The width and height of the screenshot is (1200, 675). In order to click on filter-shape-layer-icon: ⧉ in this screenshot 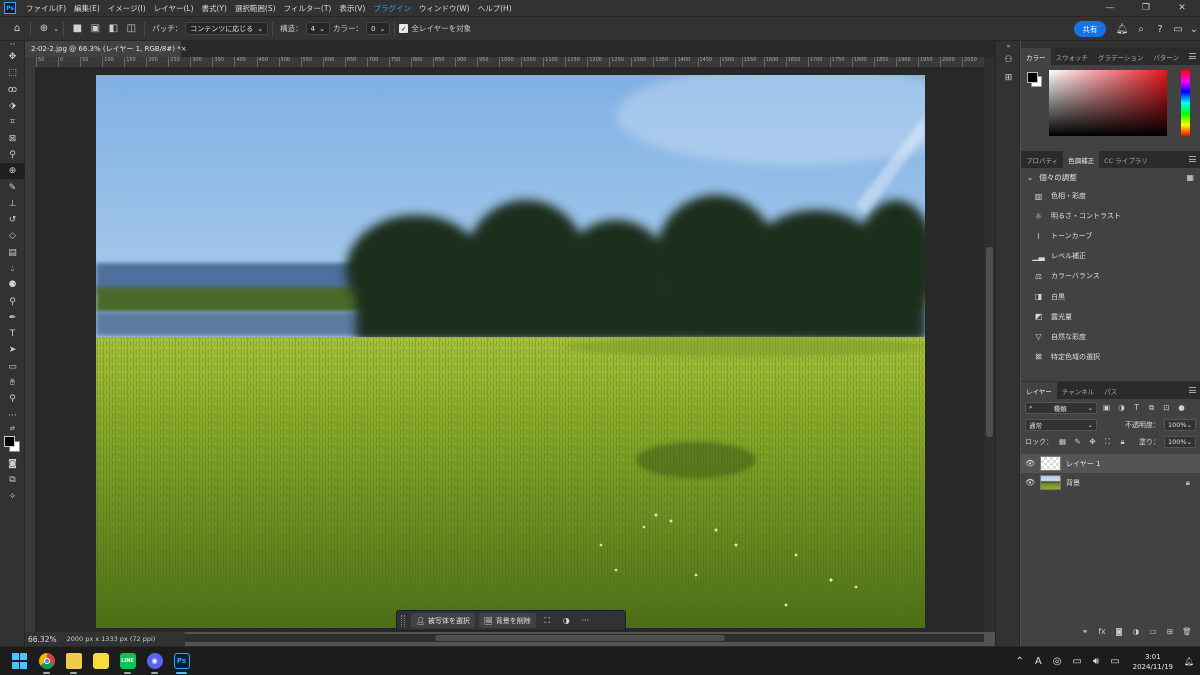, I will do `click(1151, 407)`.